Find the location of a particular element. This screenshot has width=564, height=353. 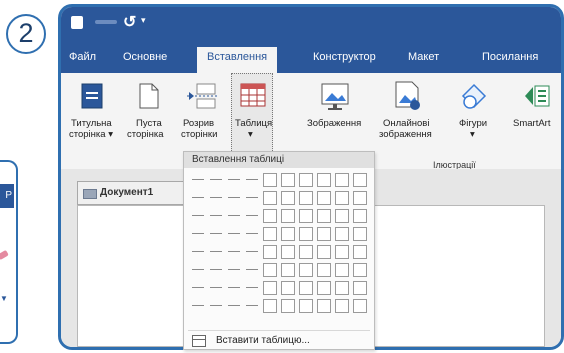

tab-insert: Вставлення is located at coordinates (237, 60).